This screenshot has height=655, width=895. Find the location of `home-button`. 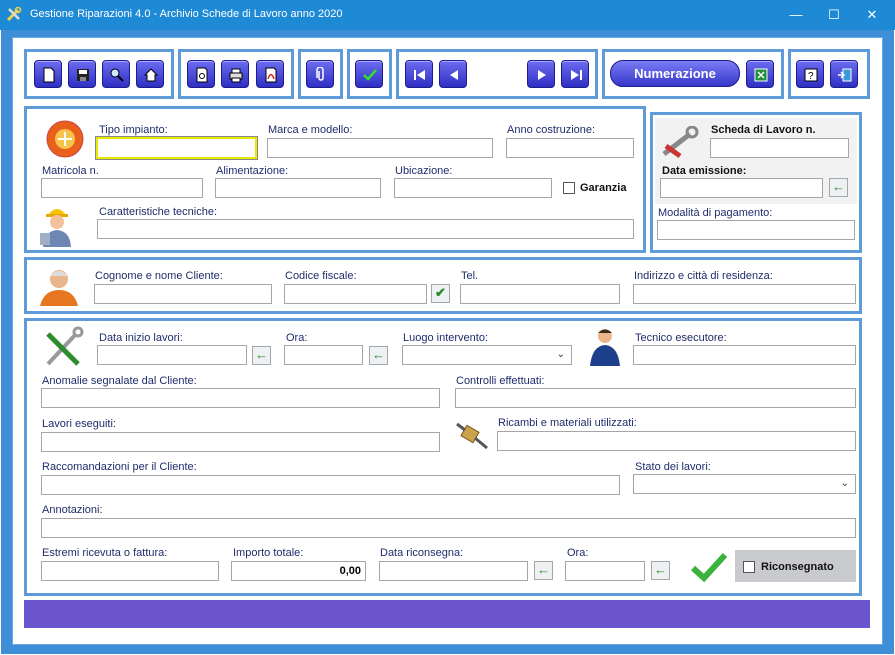

home-button is located at coordinates (150, 74).